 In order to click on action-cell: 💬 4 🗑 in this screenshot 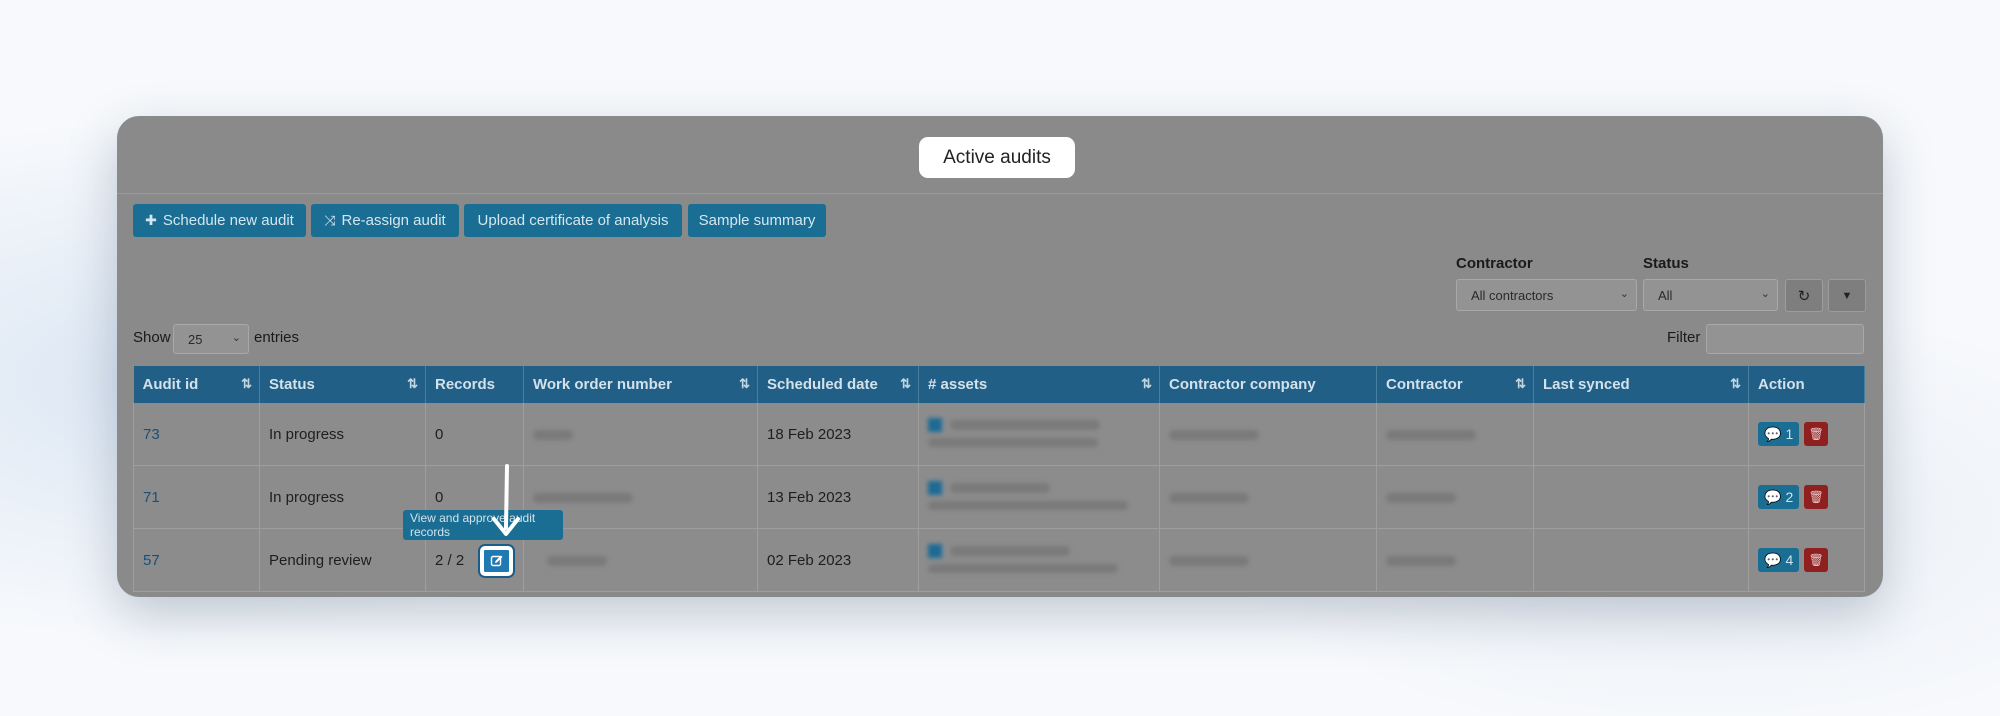, I will do `click(1806, 560)`.